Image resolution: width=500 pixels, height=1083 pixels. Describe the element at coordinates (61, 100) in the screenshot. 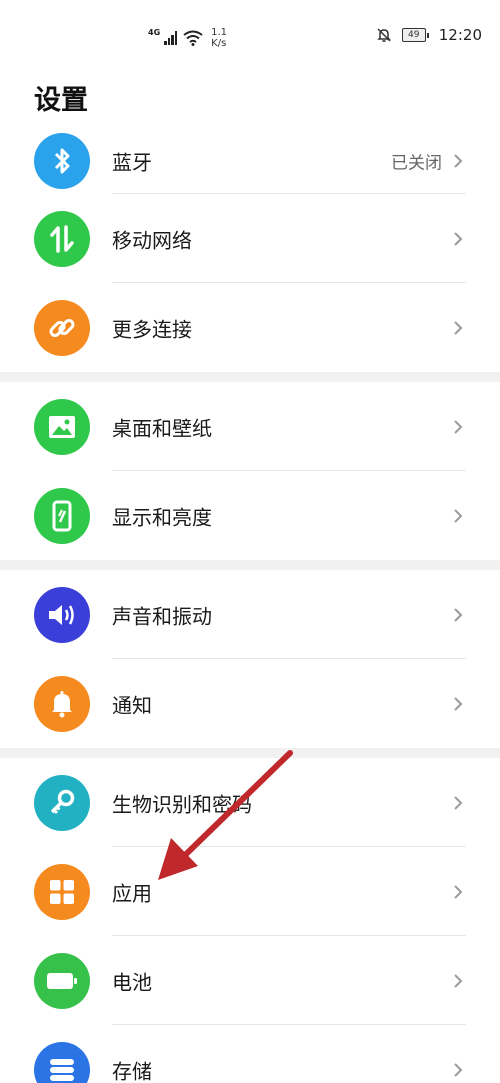

I see `page-title: 设置` at that location.